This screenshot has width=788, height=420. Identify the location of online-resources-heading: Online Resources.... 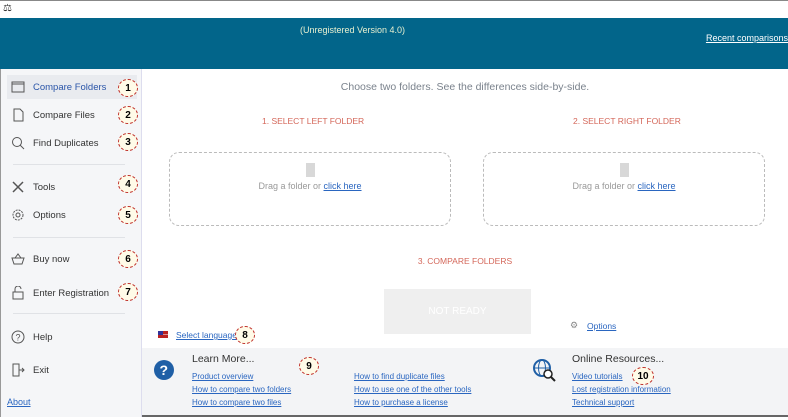
(618, 359).